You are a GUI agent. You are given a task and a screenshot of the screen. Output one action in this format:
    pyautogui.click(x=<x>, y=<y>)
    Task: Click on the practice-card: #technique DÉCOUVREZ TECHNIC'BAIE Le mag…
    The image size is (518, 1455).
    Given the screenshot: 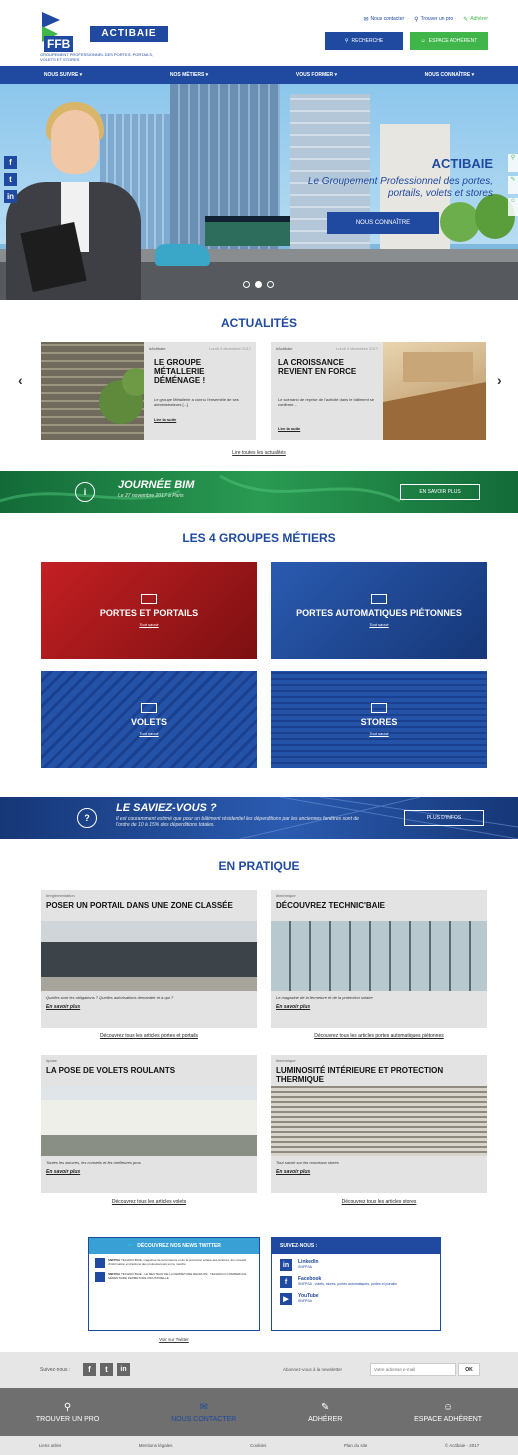 What is the action you would take?
    pyautogui.click(x=379, y=959)
    